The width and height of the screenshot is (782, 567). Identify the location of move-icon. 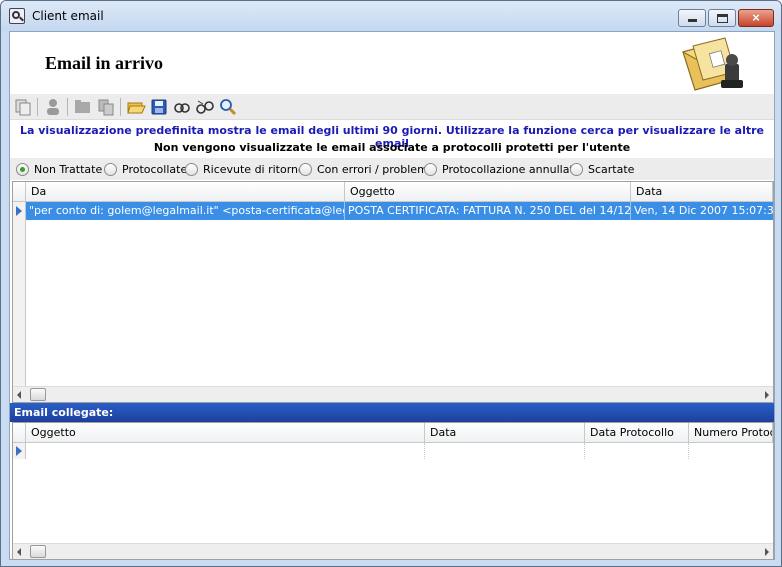
(83, 107).